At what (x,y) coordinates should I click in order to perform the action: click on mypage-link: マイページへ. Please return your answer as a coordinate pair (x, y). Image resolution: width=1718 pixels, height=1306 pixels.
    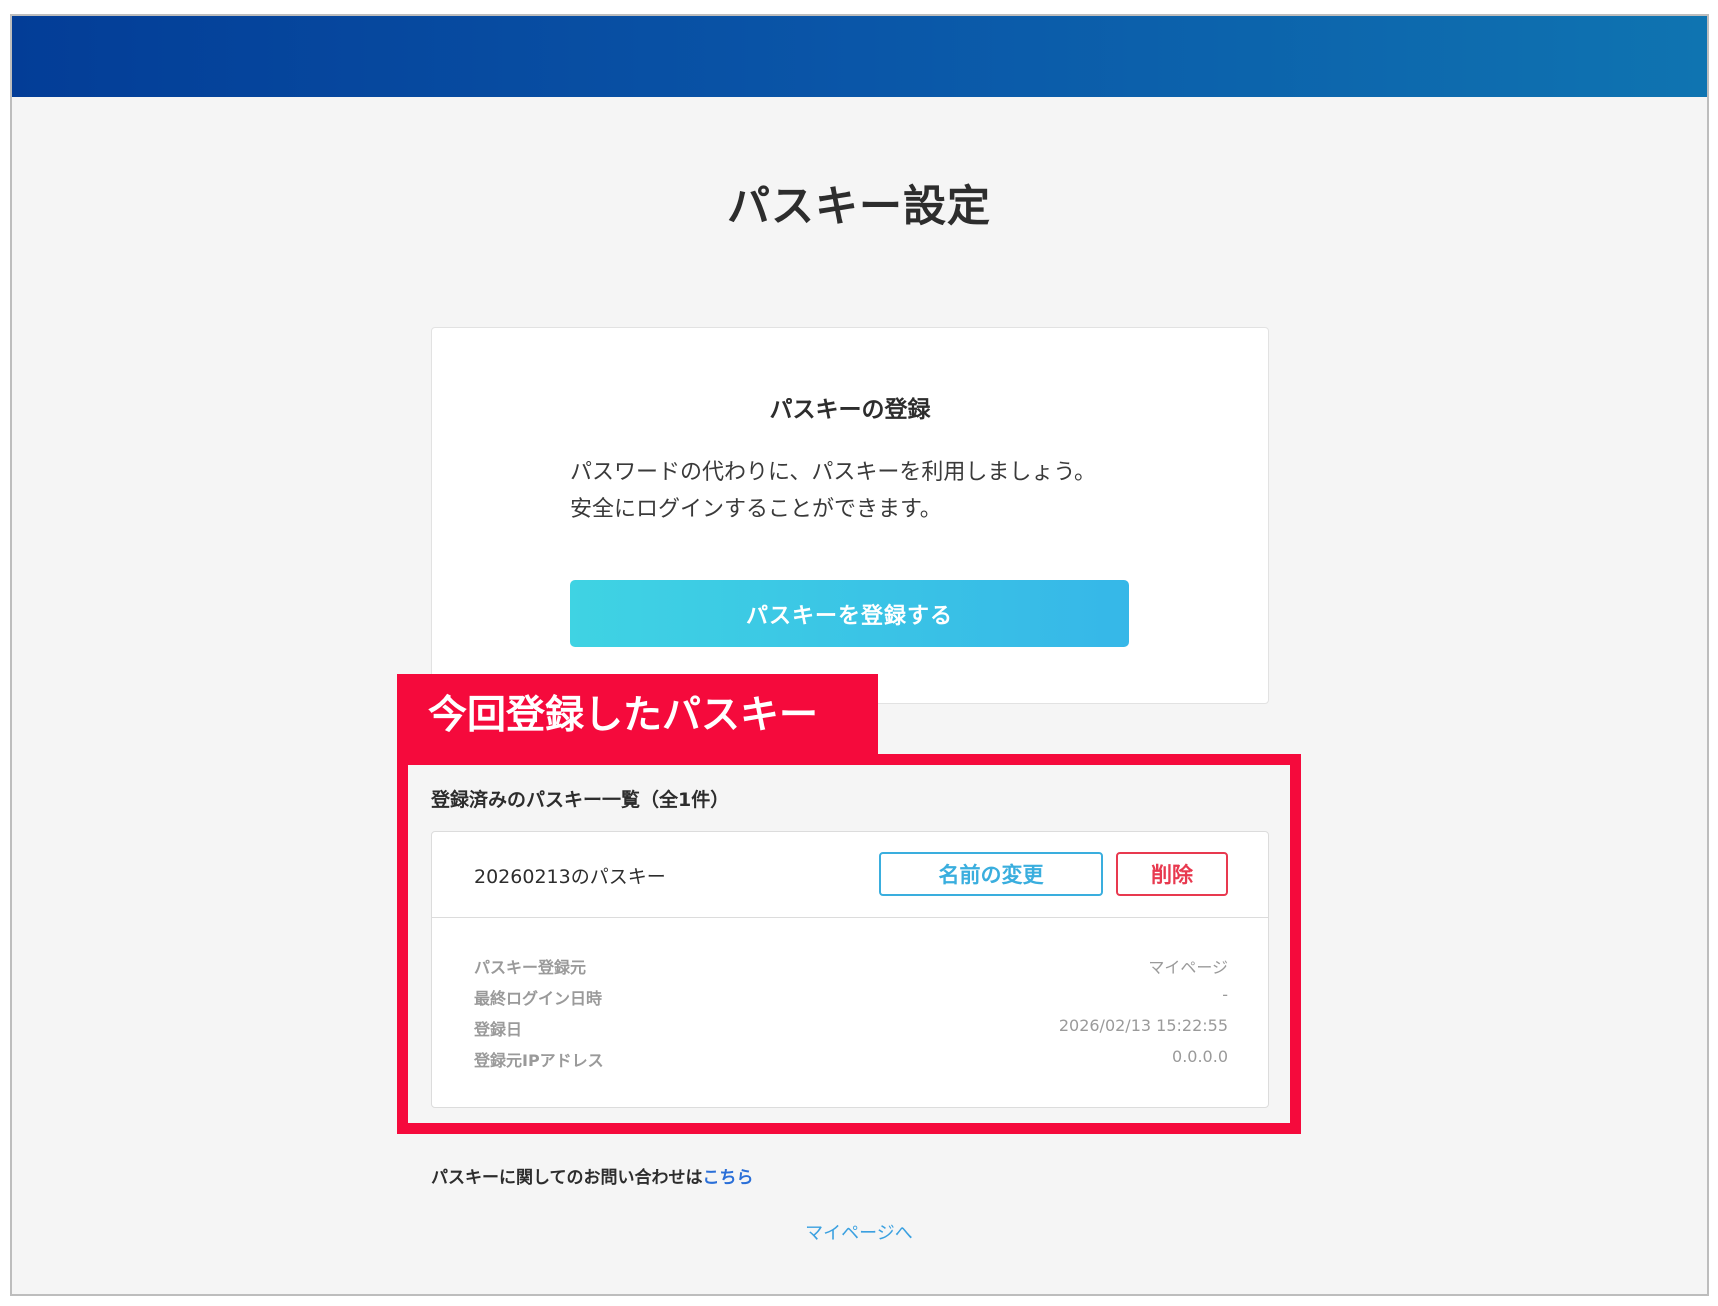
    Looking at the image, I should click on (859, 1233).